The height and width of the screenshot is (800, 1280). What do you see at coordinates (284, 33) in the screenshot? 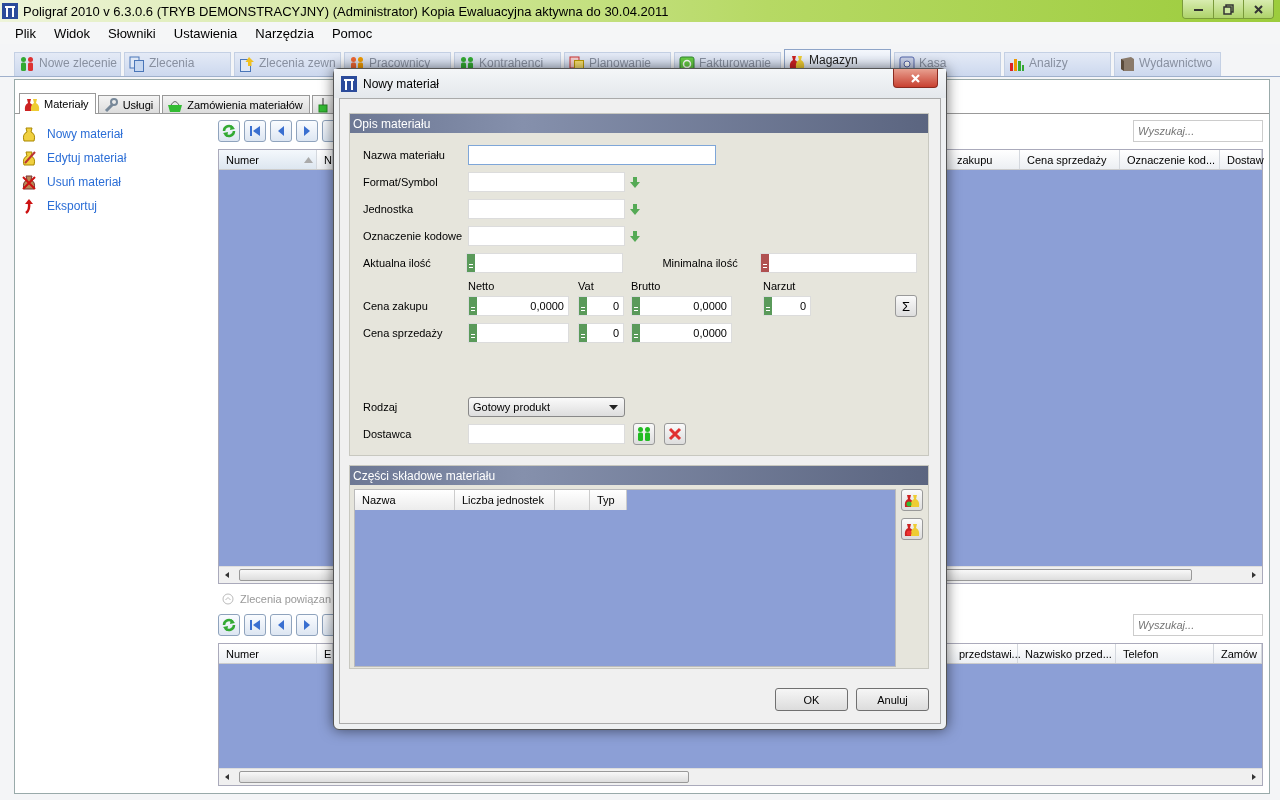
I see `menu-item: Narzędzia` at bounding box center [284, 33].